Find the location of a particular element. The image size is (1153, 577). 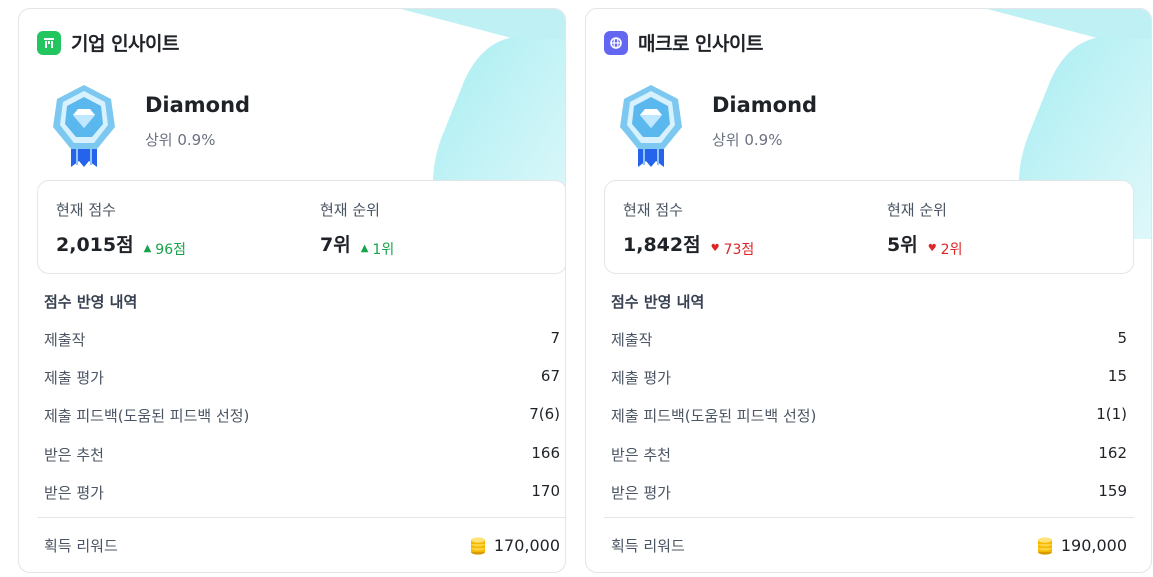

current-rank-value: 7위 is located at coordinates (335, 245).